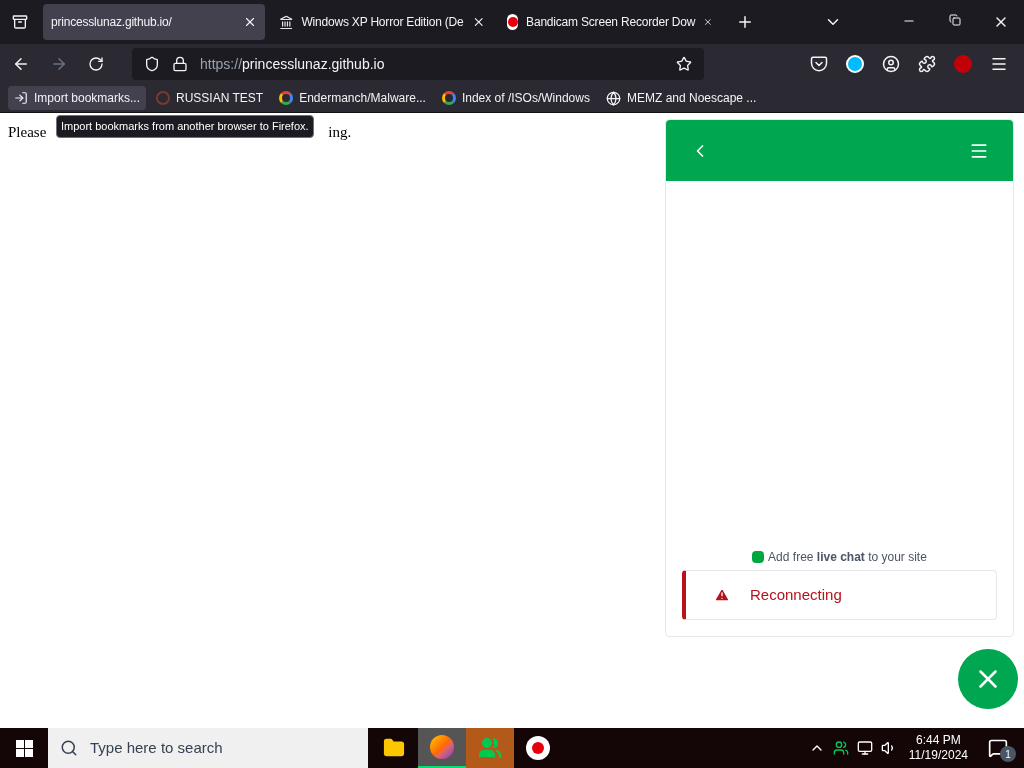 This screenshot has width=1024, height=768. I want to click on tab-title: princesslunaz.github.io/, so click(112, 22).